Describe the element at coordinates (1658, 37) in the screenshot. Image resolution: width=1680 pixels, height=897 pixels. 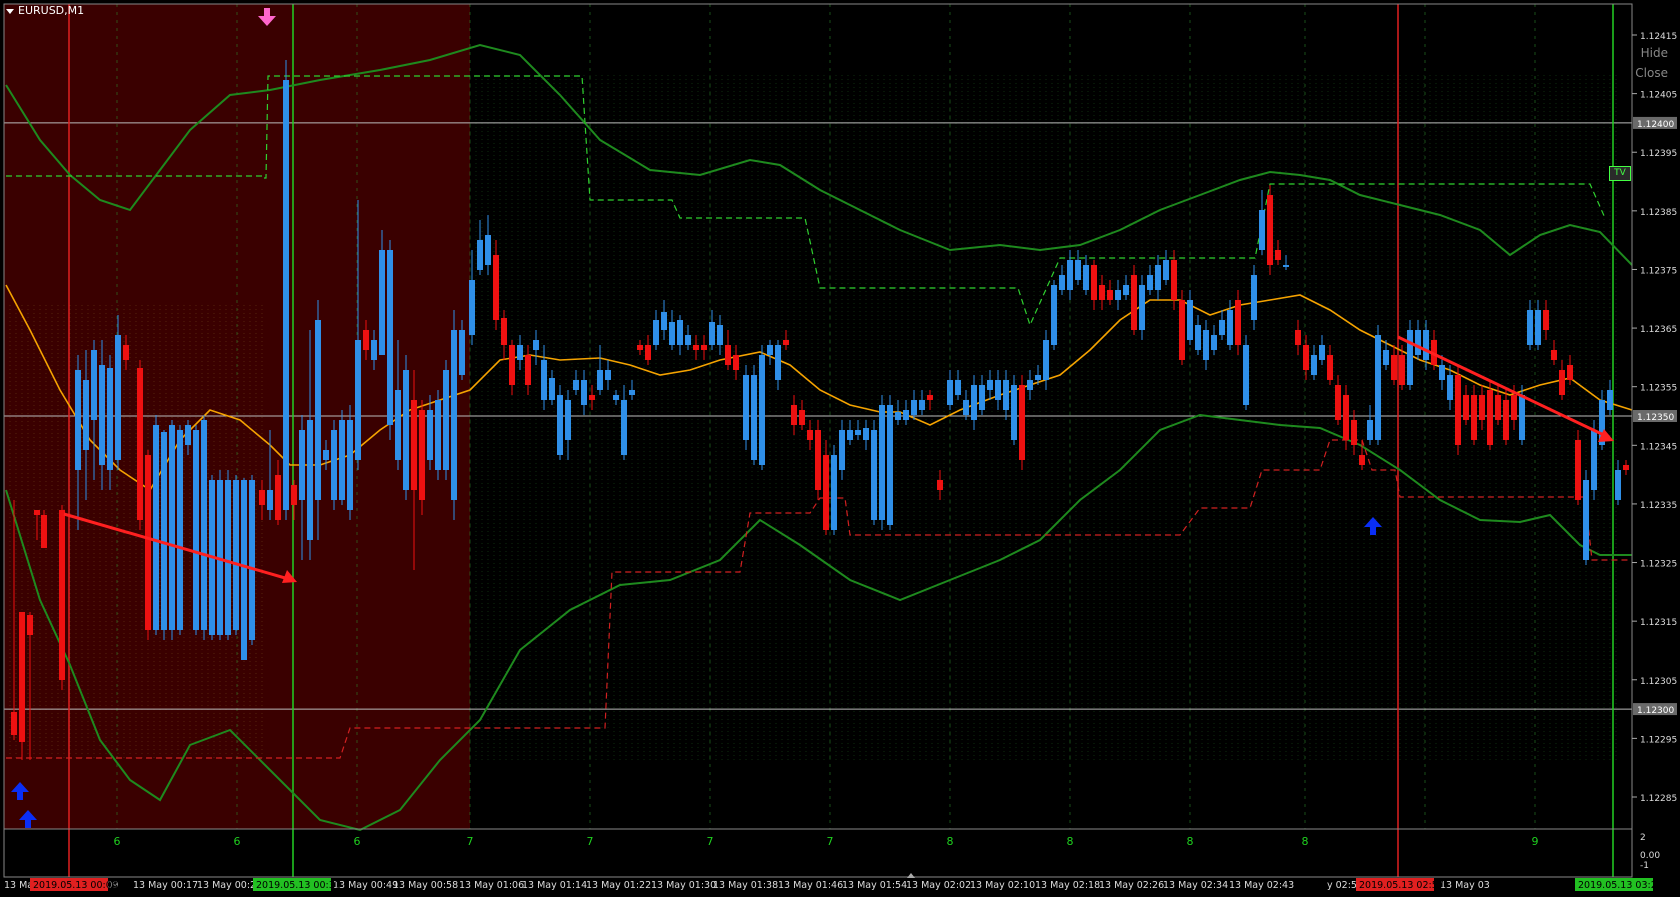
I see `price-tick-label: 1.12415` at that location.